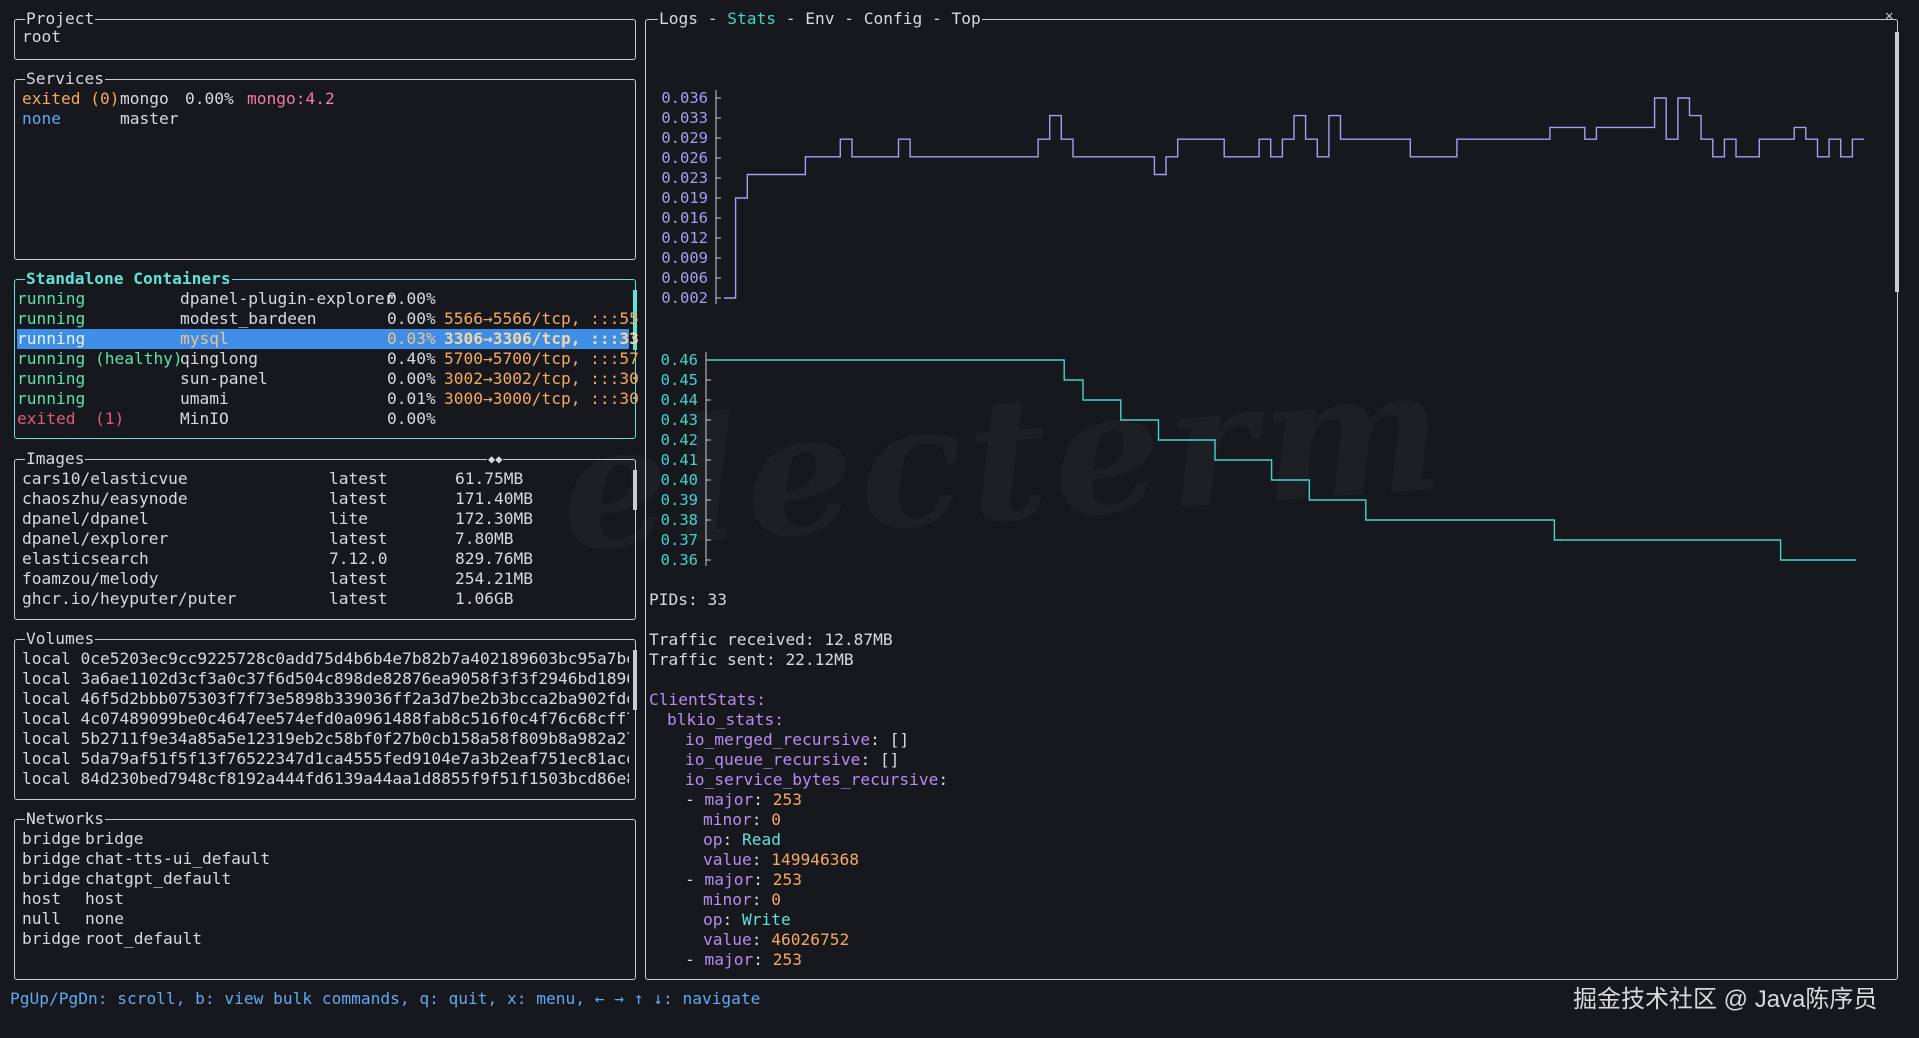  What do you see at coordinates (325, 539) in the screenshot?
I see `image-row: dpanel/explorer latest 7.80MB` at bounding box center [325, 539].